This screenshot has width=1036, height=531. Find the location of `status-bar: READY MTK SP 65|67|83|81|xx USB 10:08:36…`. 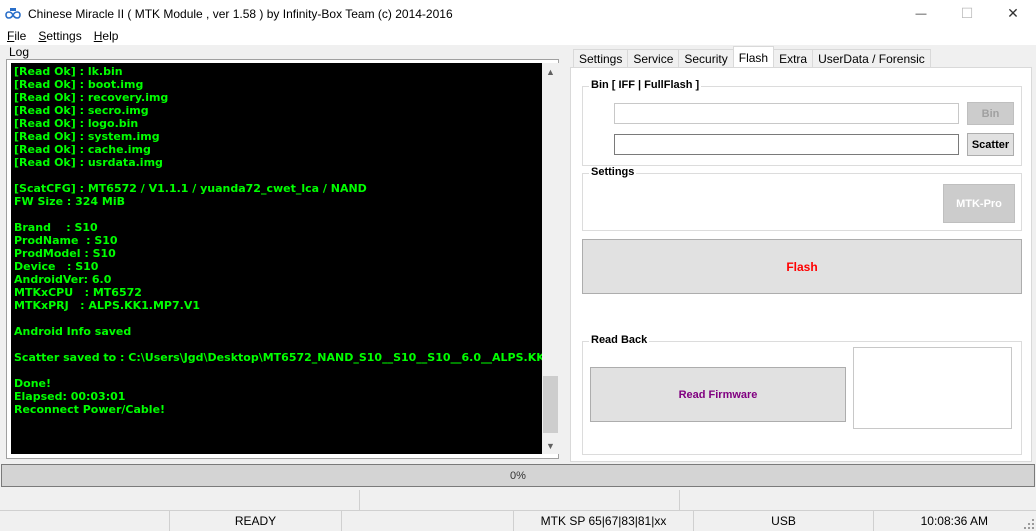

status-bar: READY MTK SP 65|67|83|81|xx USB 10:08:36… is located at coordinates (518, 520).